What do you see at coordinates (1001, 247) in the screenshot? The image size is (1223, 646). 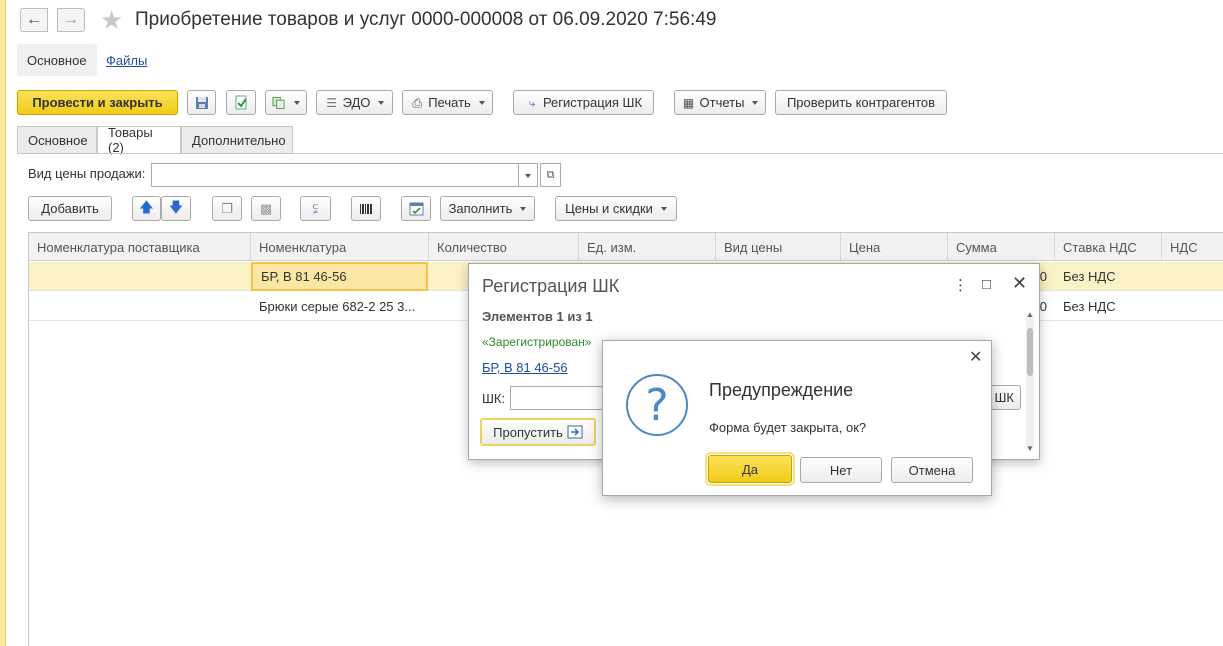 I see `col-sum: Сумма` at bounding box center [1001, 247].